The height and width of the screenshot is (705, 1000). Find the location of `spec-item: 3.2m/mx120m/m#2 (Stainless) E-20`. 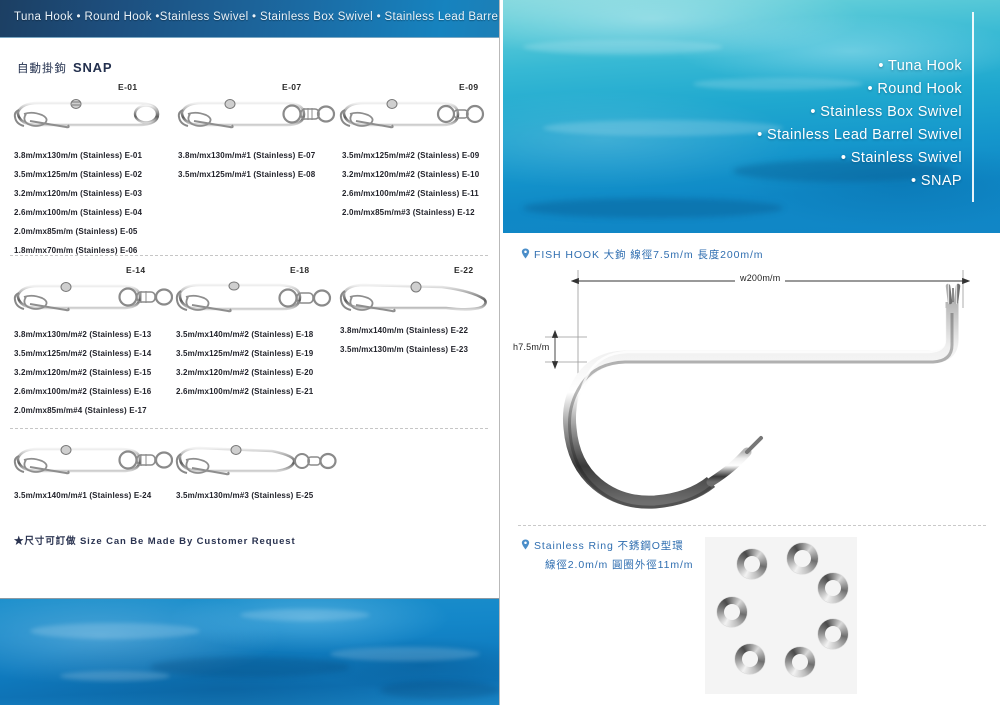

spec-item: 3.2m/mx120m/m#2 (Stainless) E-20 is located at coordinates (245, 372).